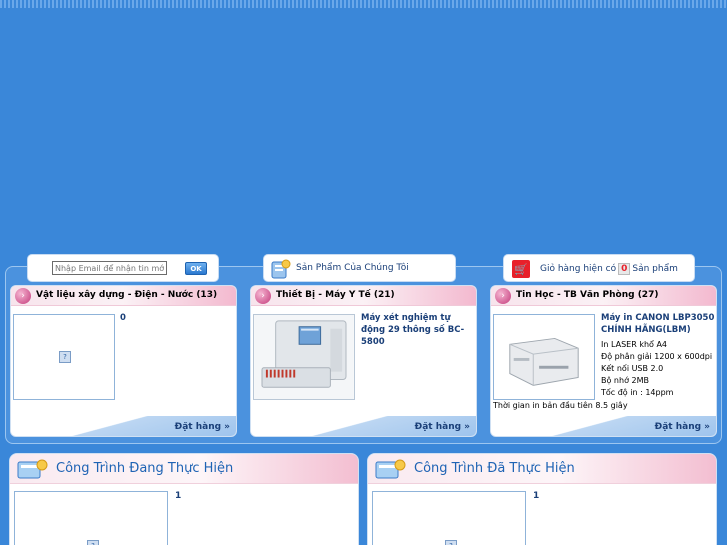 This screenshot has height=545, width=727. What do you see at coordinates (352, 268) in the screenshot?
I see `products-tab-label: Sản Phẩm Của Chúng Tôi` at bounding box center [352, 268].